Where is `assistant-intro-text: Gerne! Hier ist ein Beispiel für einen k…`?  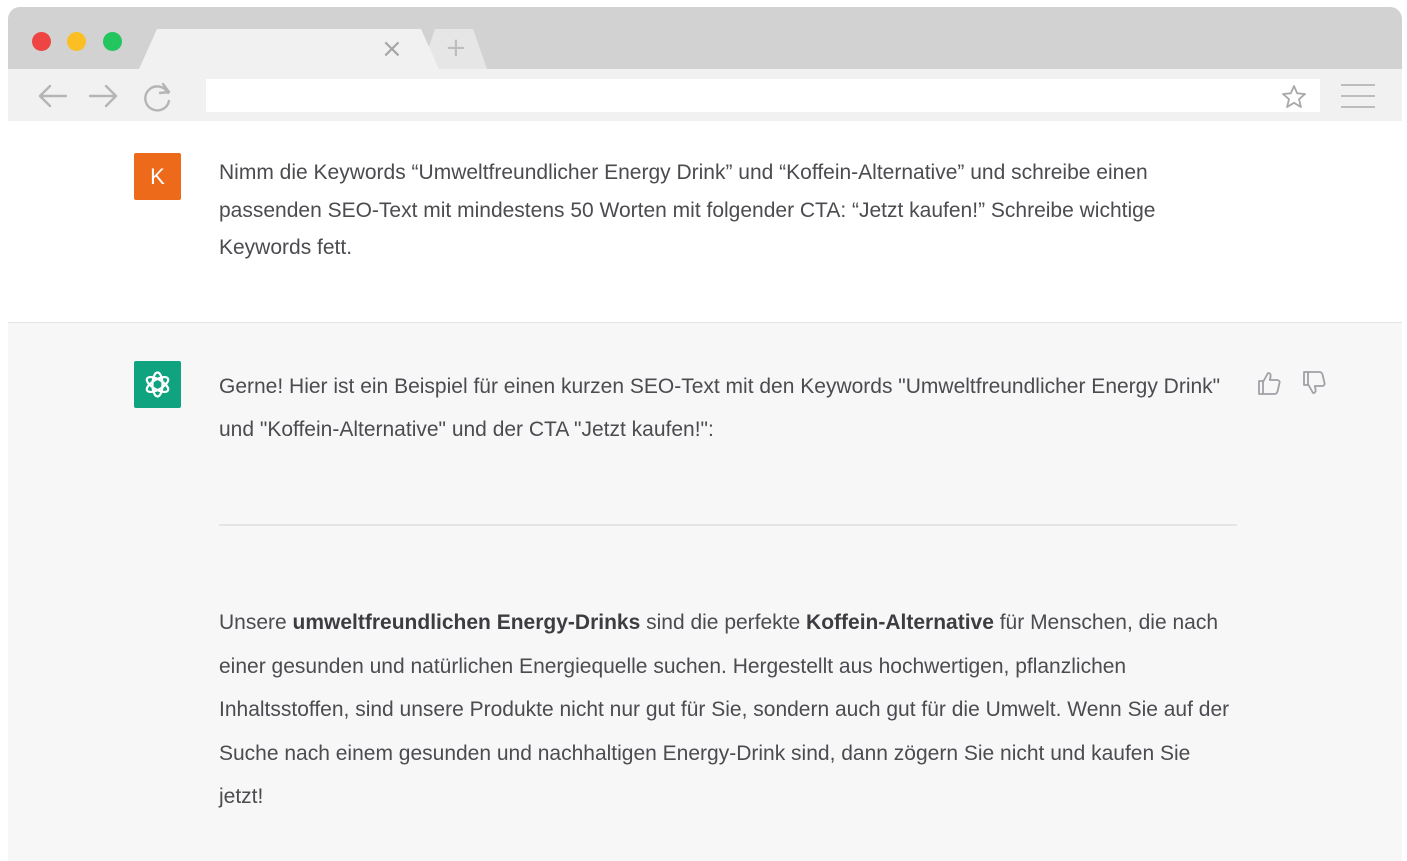 assistant-intro-text: Gerne! Hier ist ein Beispiel für einen k… is located at coordinates (720, 408).